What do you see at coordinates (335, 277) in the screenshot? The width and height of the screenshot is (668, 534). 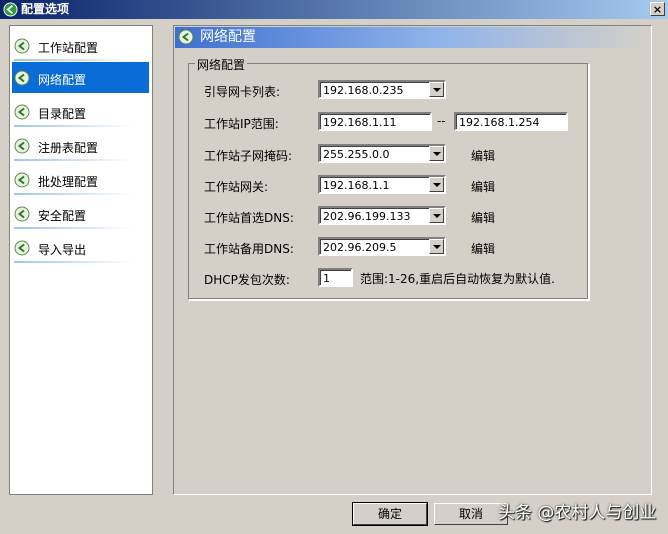 I see `dhcp-count-input: 1` at bounding box center [335, 277].